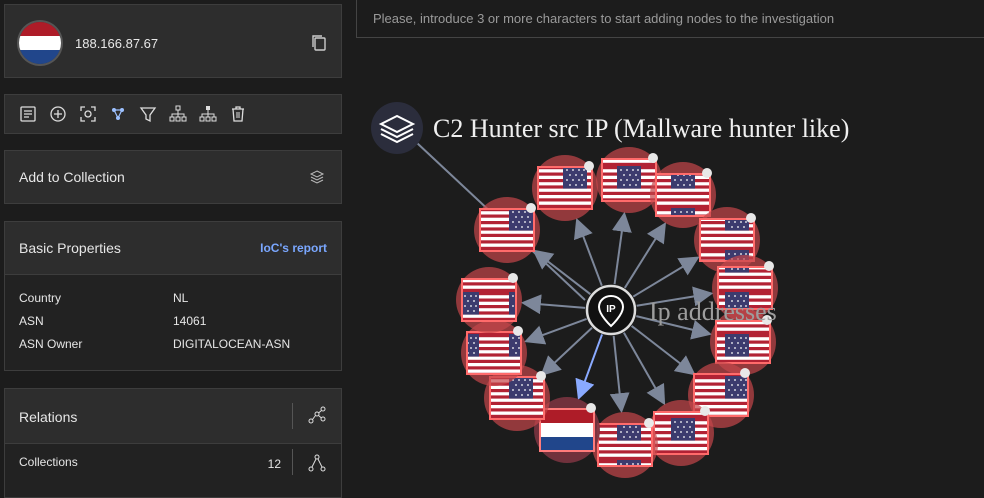 The width and height of the screenshot is (984, 498). Describe the element at coordinates (317, 177) in the screenshot. I see `layers-icon` at that location.